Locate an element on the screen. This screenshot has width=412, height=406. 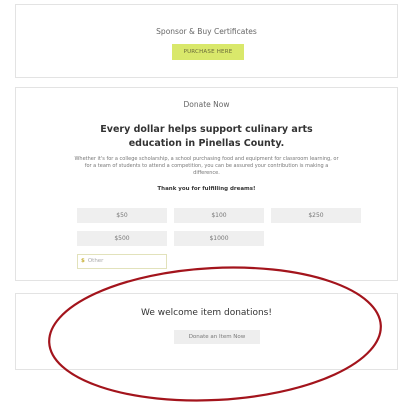
other-amount-input: $ Other is located at coordinates (122, 261).